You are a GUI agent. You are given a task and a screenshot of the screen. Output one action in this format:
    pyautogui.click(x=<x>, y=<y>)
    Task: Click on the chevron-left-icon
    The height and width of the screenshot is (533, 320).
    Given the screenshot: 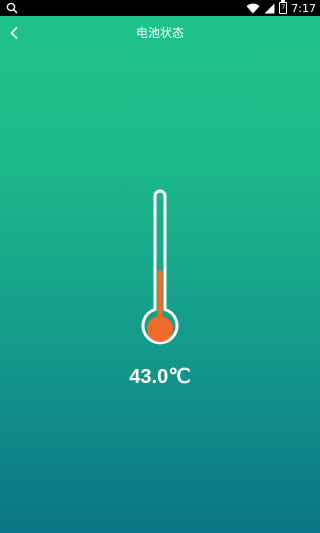 What is the action you would take?
    pyautogui.click(x=14, y=33)
    